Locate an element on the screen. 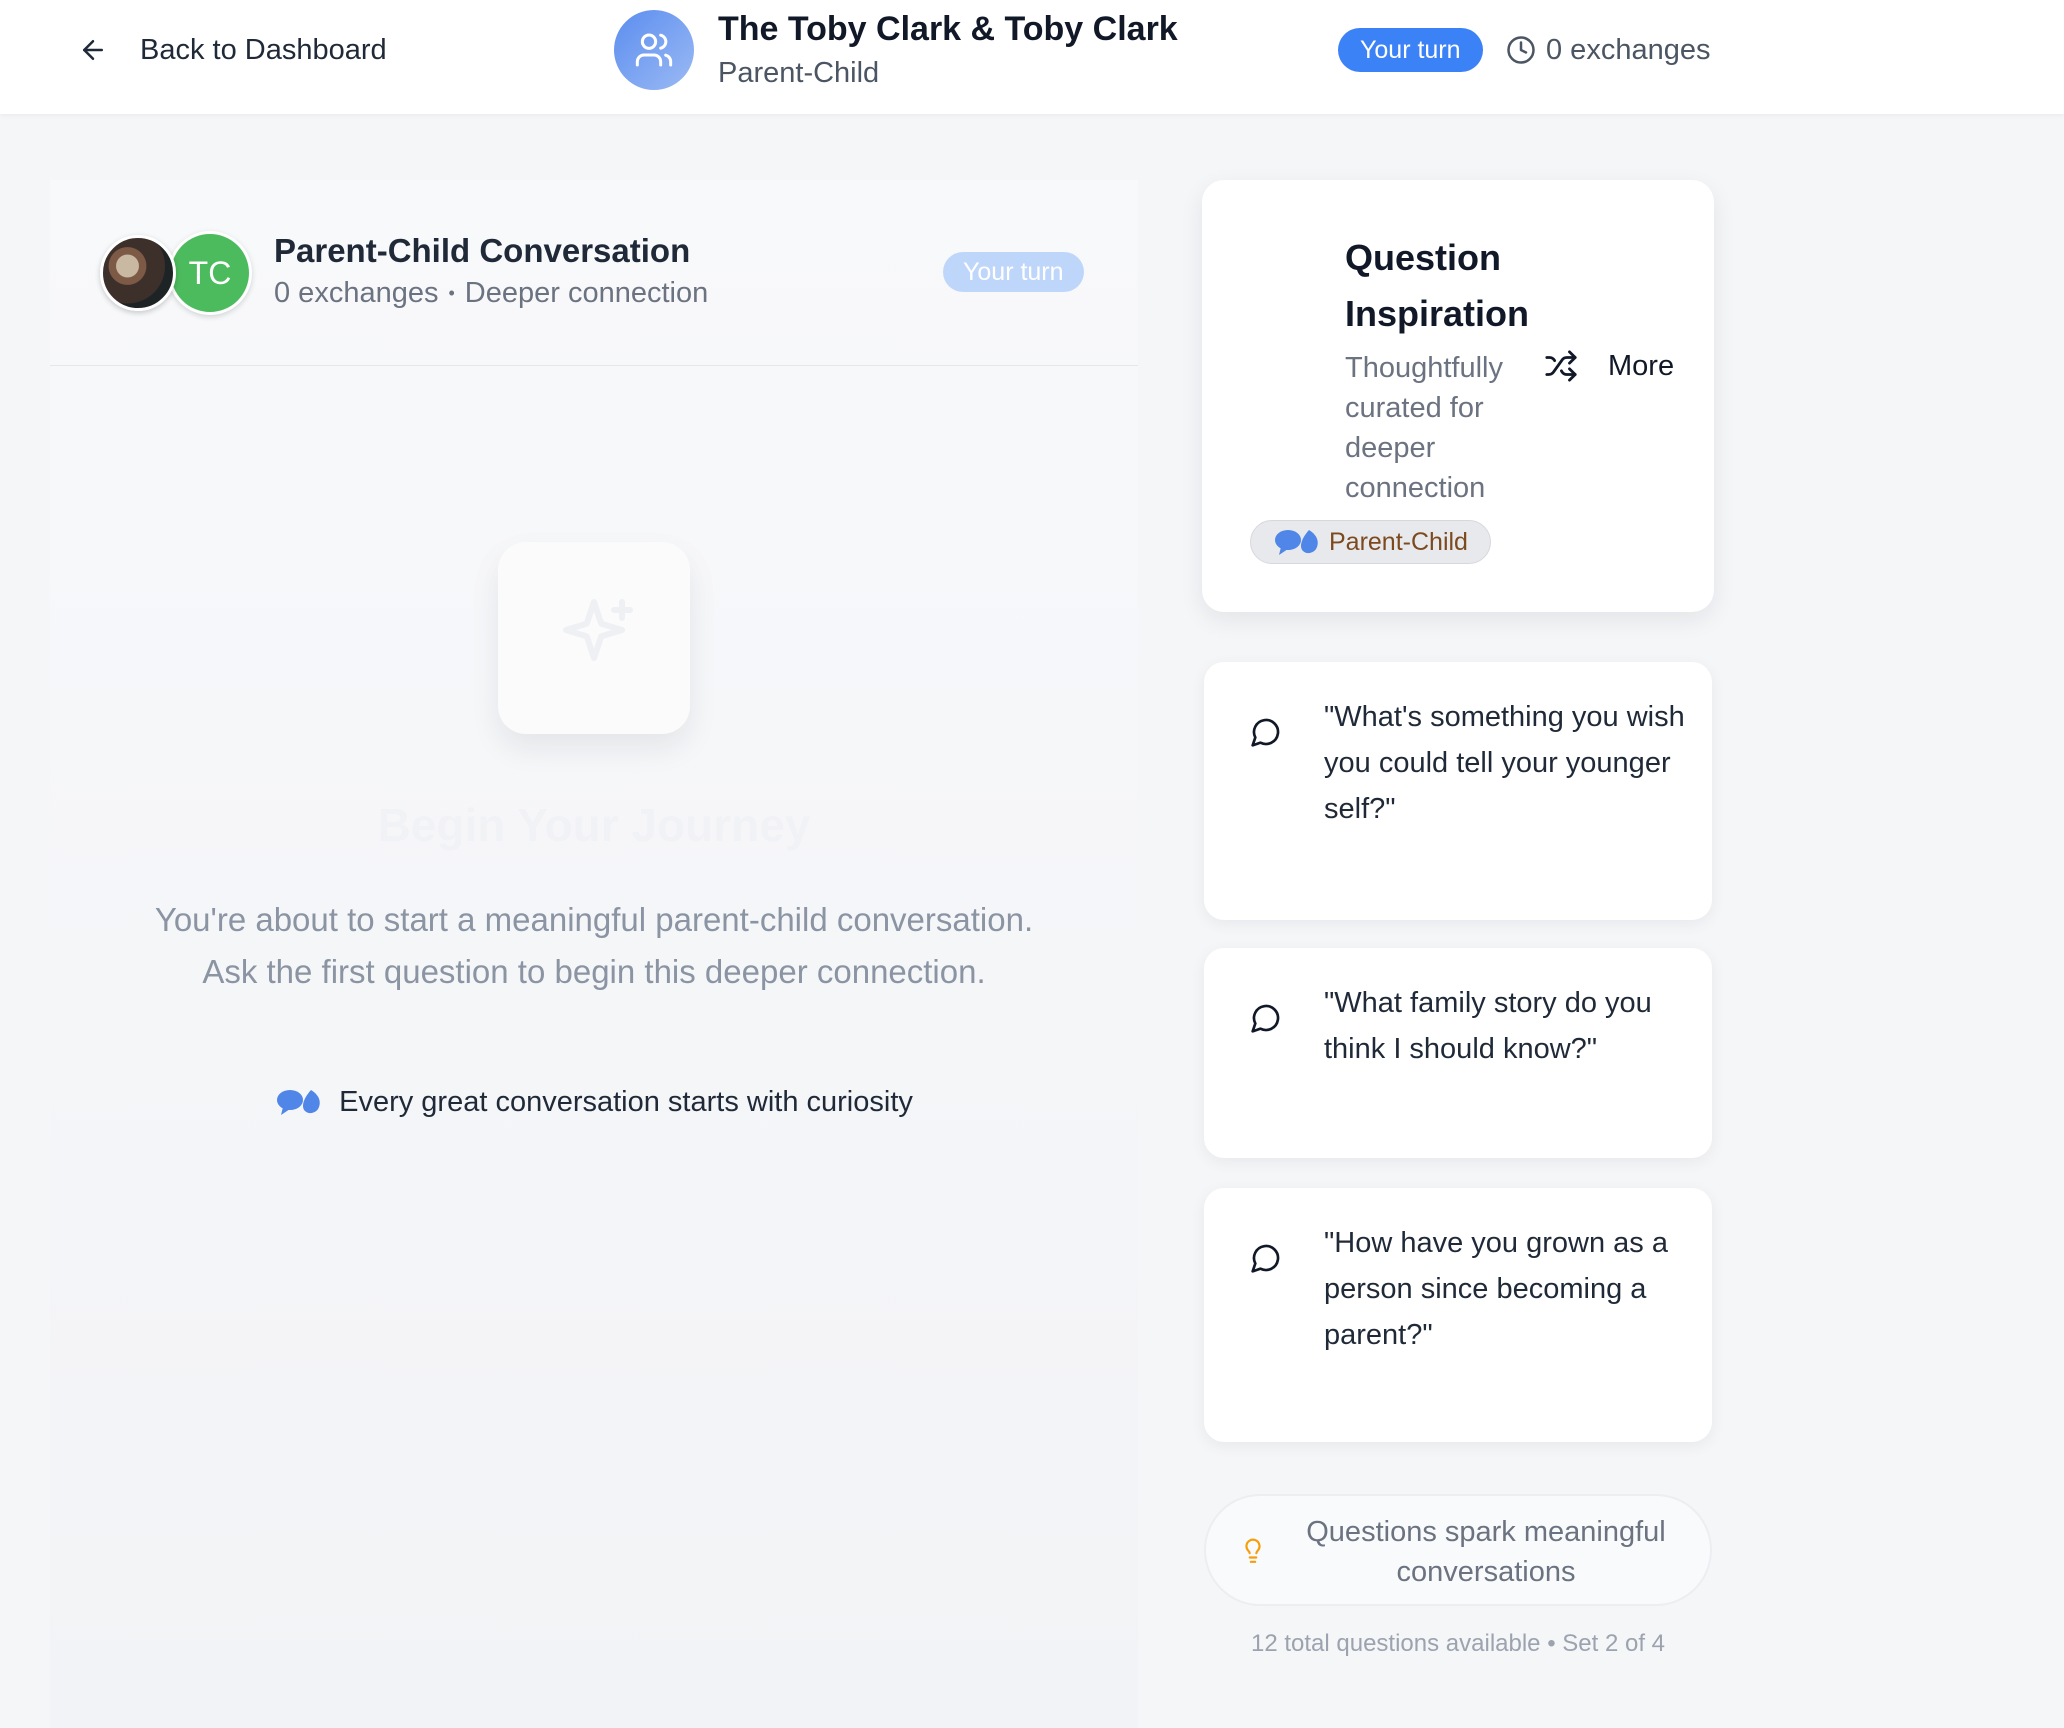  lightbulb-icon is located at coordinates (1253, 1550).